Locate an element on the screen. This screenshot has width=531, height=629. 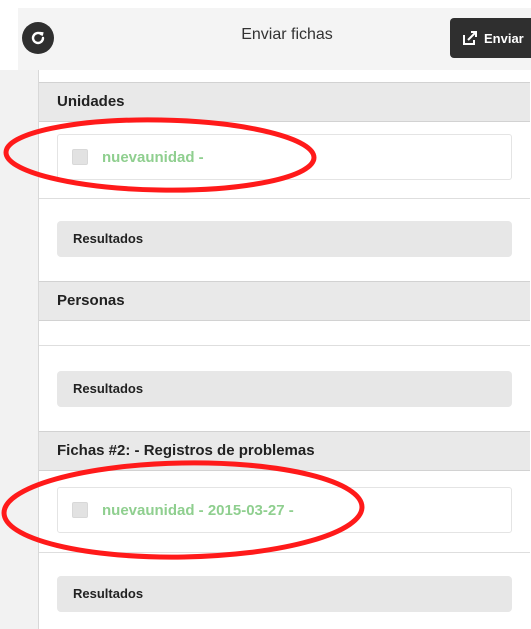
send-button-label: Enviar is located at coordinates (504, 38).